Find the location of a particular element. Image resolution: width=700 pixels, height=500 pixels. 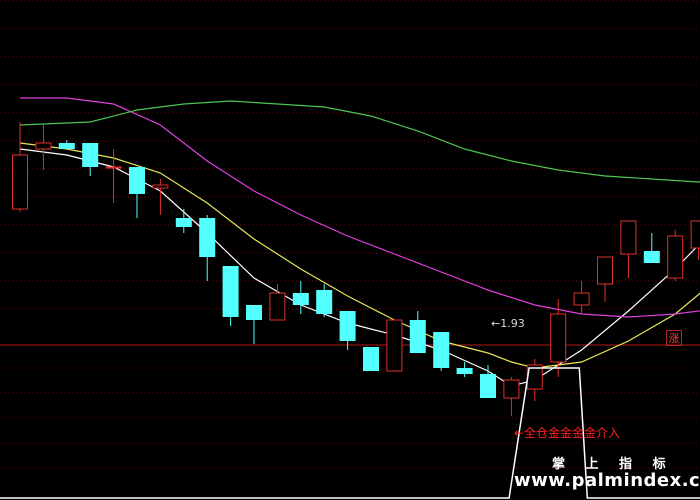

watermark-url: www.palmindex.com is located at coordinates (607, 480).